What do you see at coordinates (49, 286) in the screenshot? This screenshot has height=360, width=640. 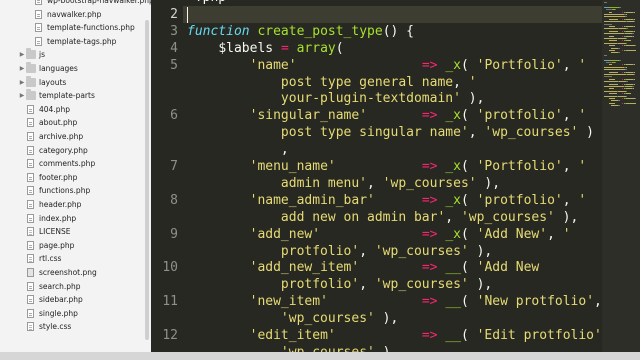 I see `file-item: search.php` at bounding box center [49, 286].